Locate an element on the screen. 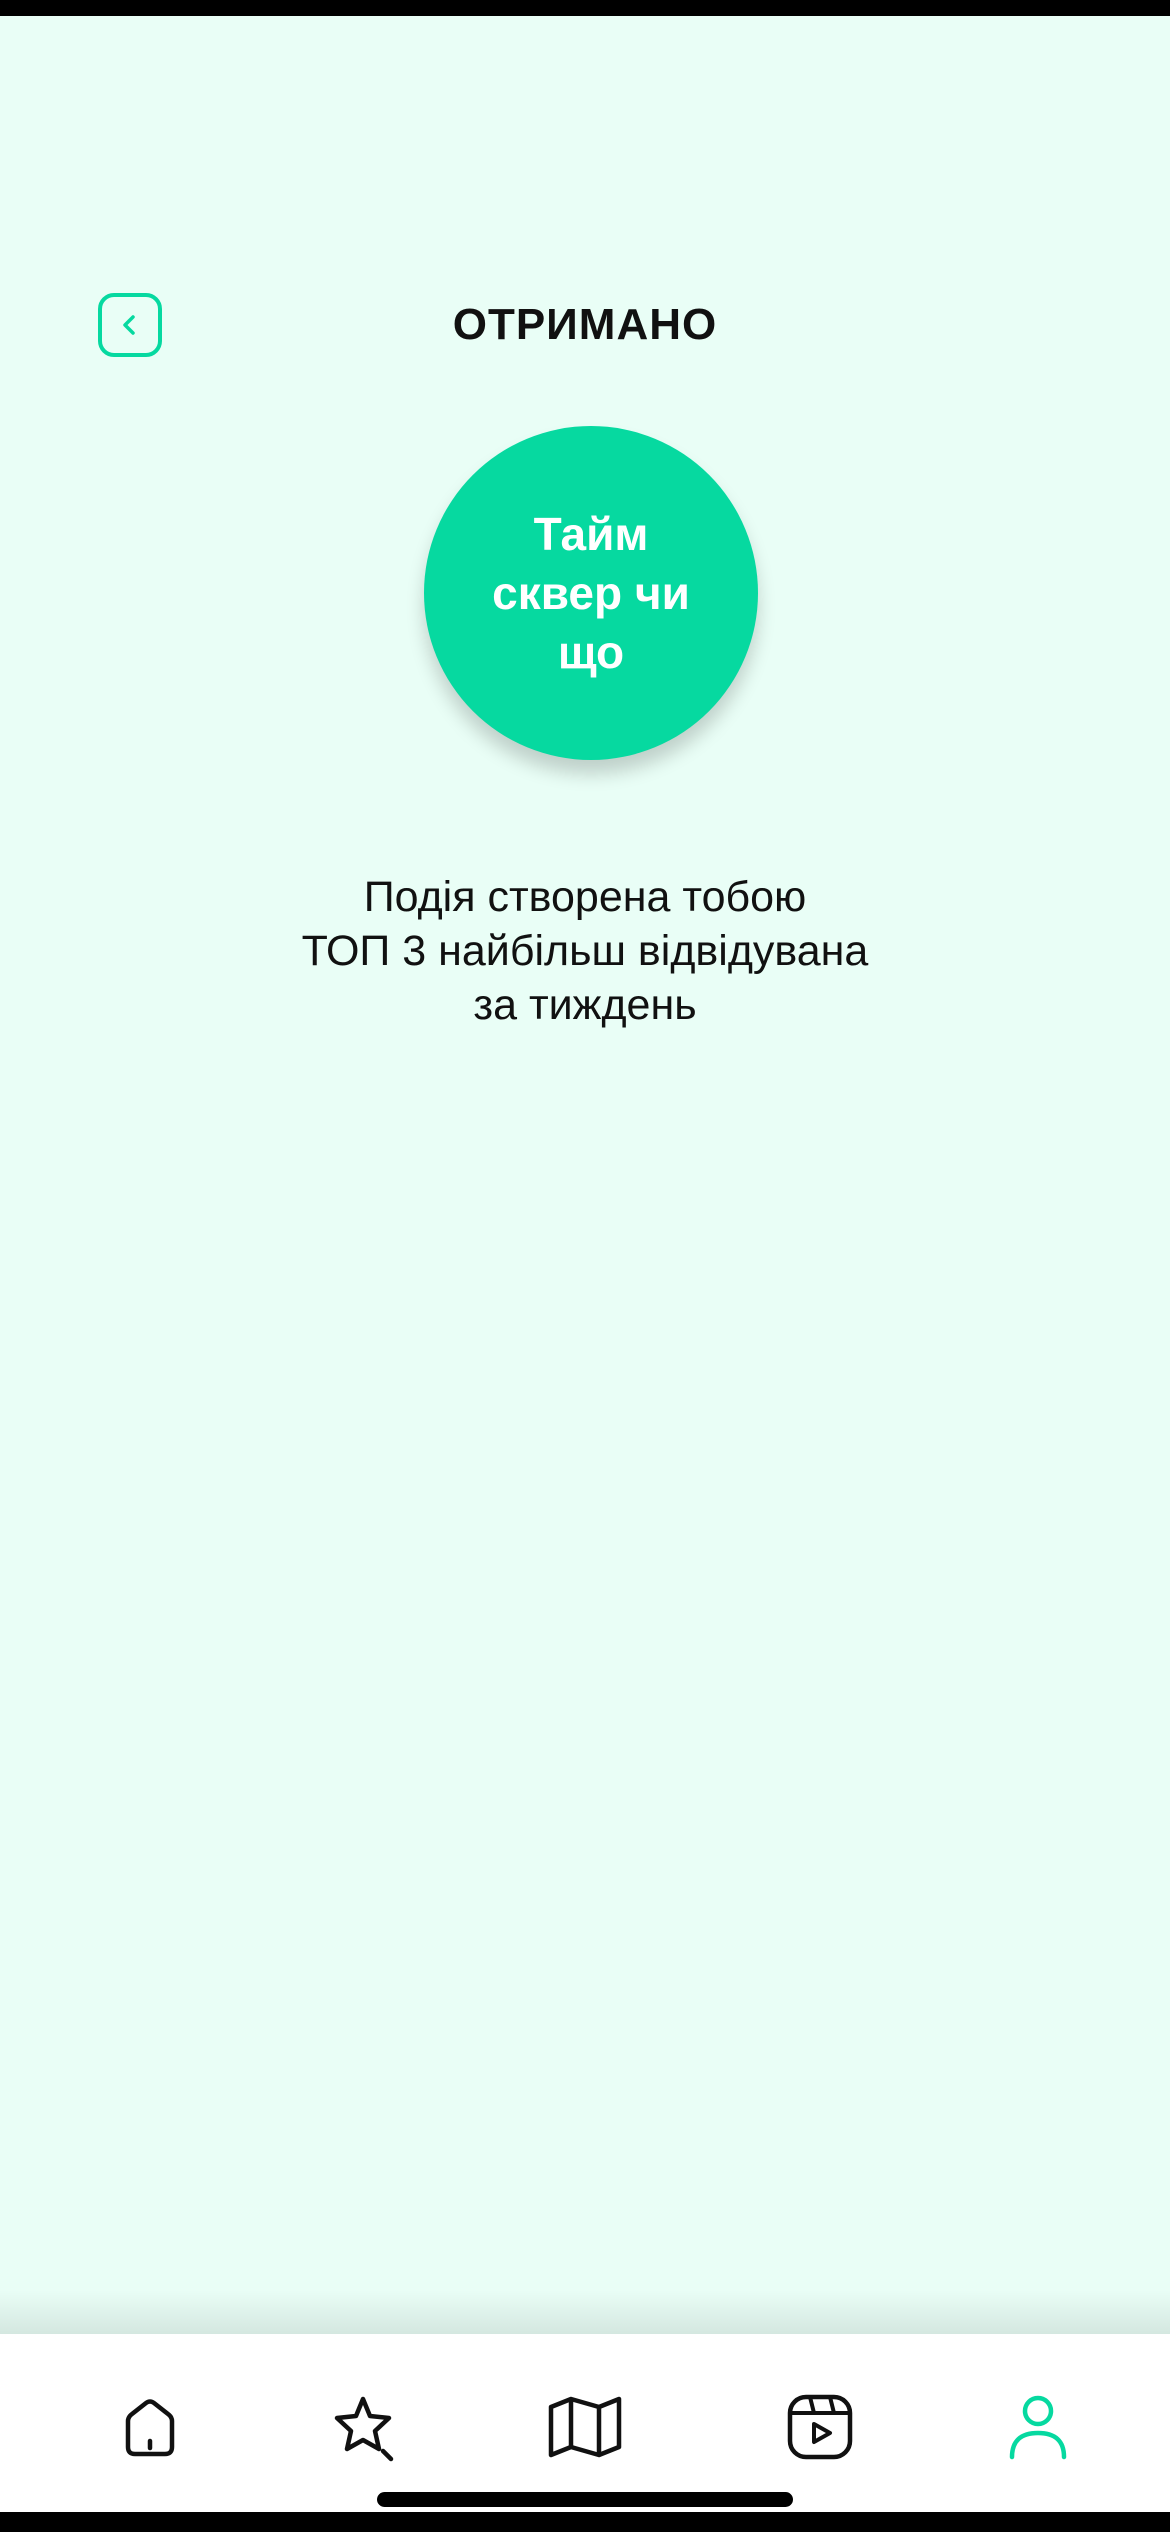 This screenshot has width=1170, height=2532. tab-bar-shadow is located at coordinates (585, 2312).